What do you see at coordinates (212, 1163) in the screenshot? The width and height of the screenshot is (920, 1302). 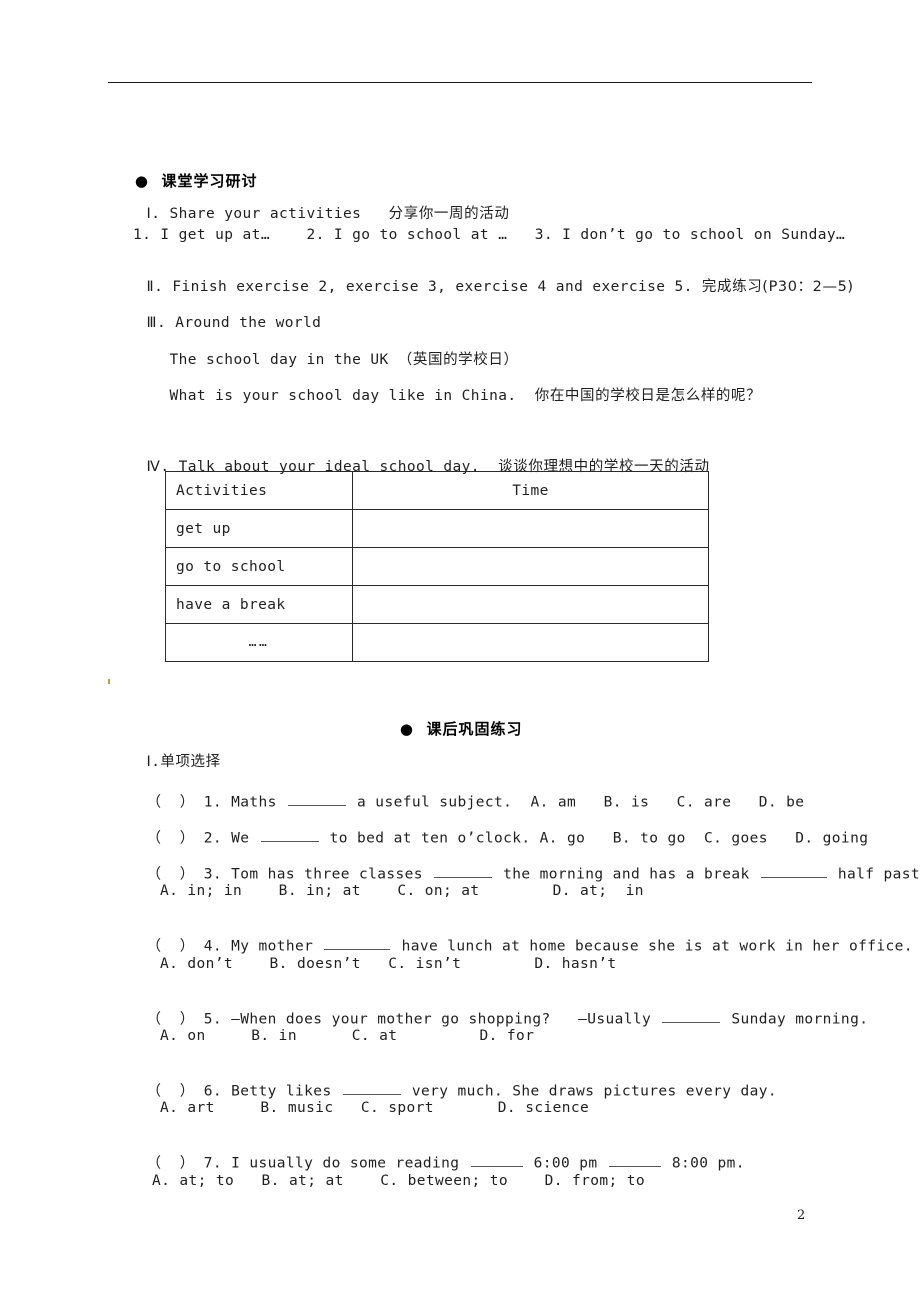 I see `question-number: 7.` at bounding box center [212, 1163].